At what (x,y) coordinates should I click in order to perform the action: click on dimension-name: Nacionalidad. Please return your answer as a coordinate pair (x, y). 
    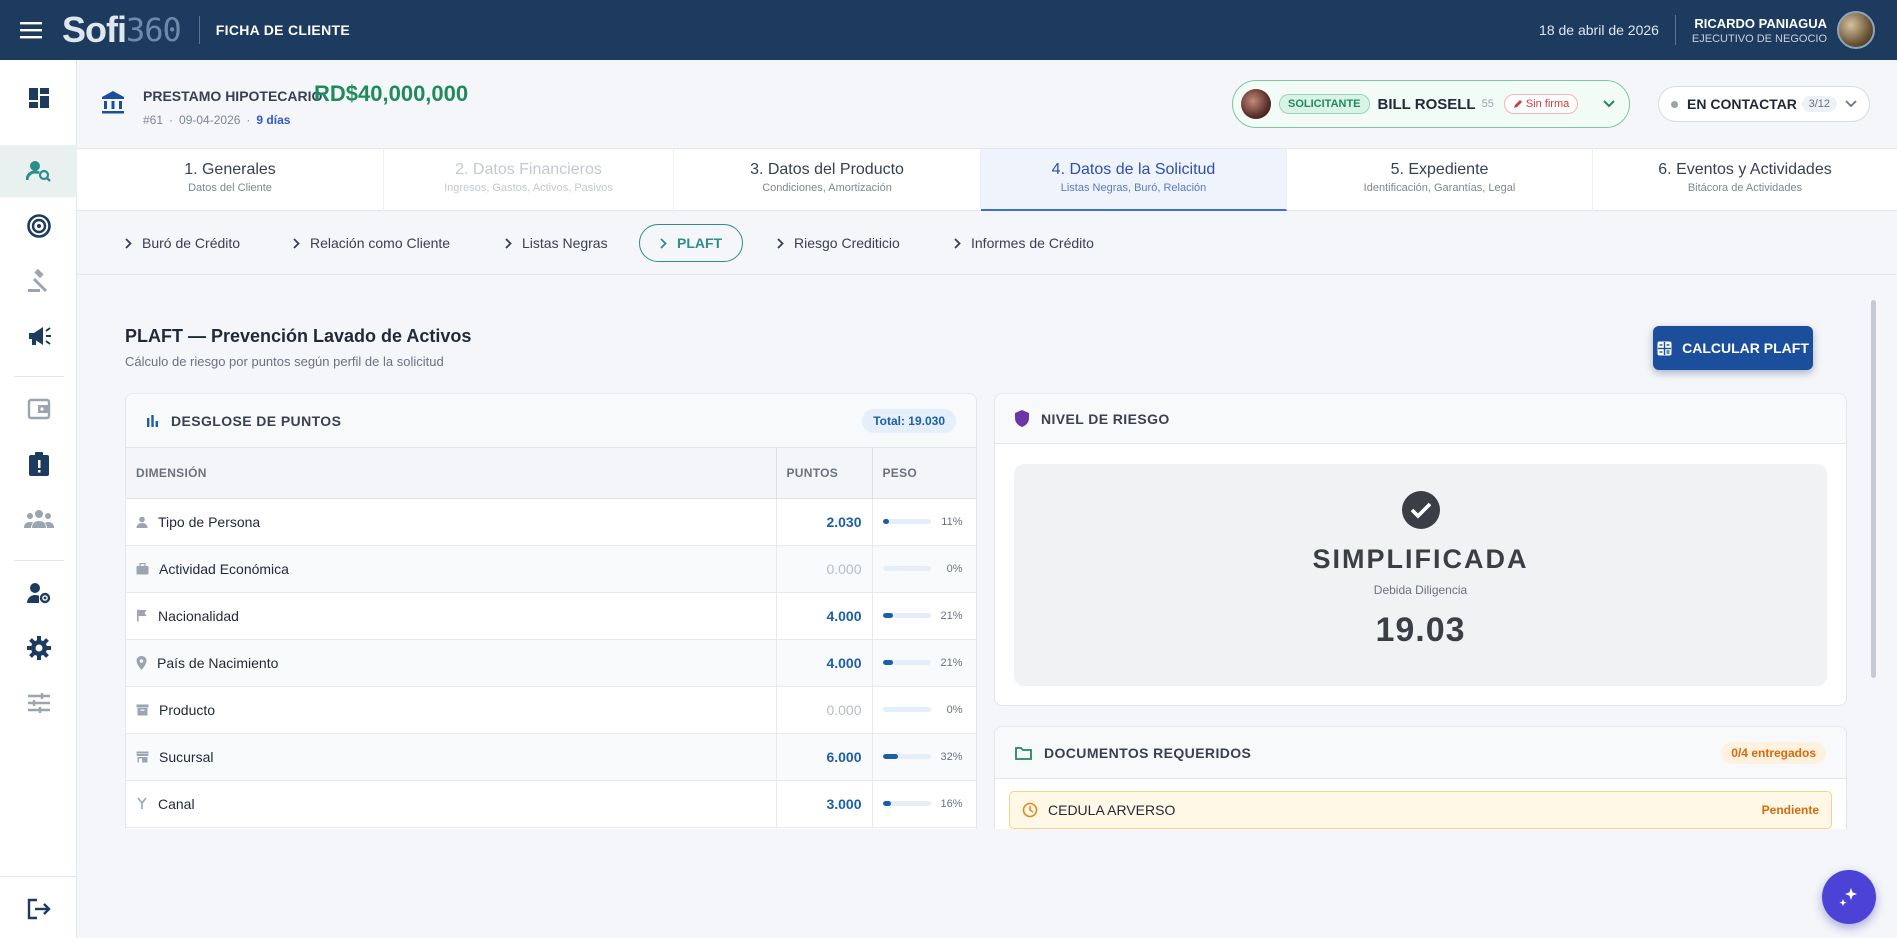
    Looking at the image, I should click on (198, 615).